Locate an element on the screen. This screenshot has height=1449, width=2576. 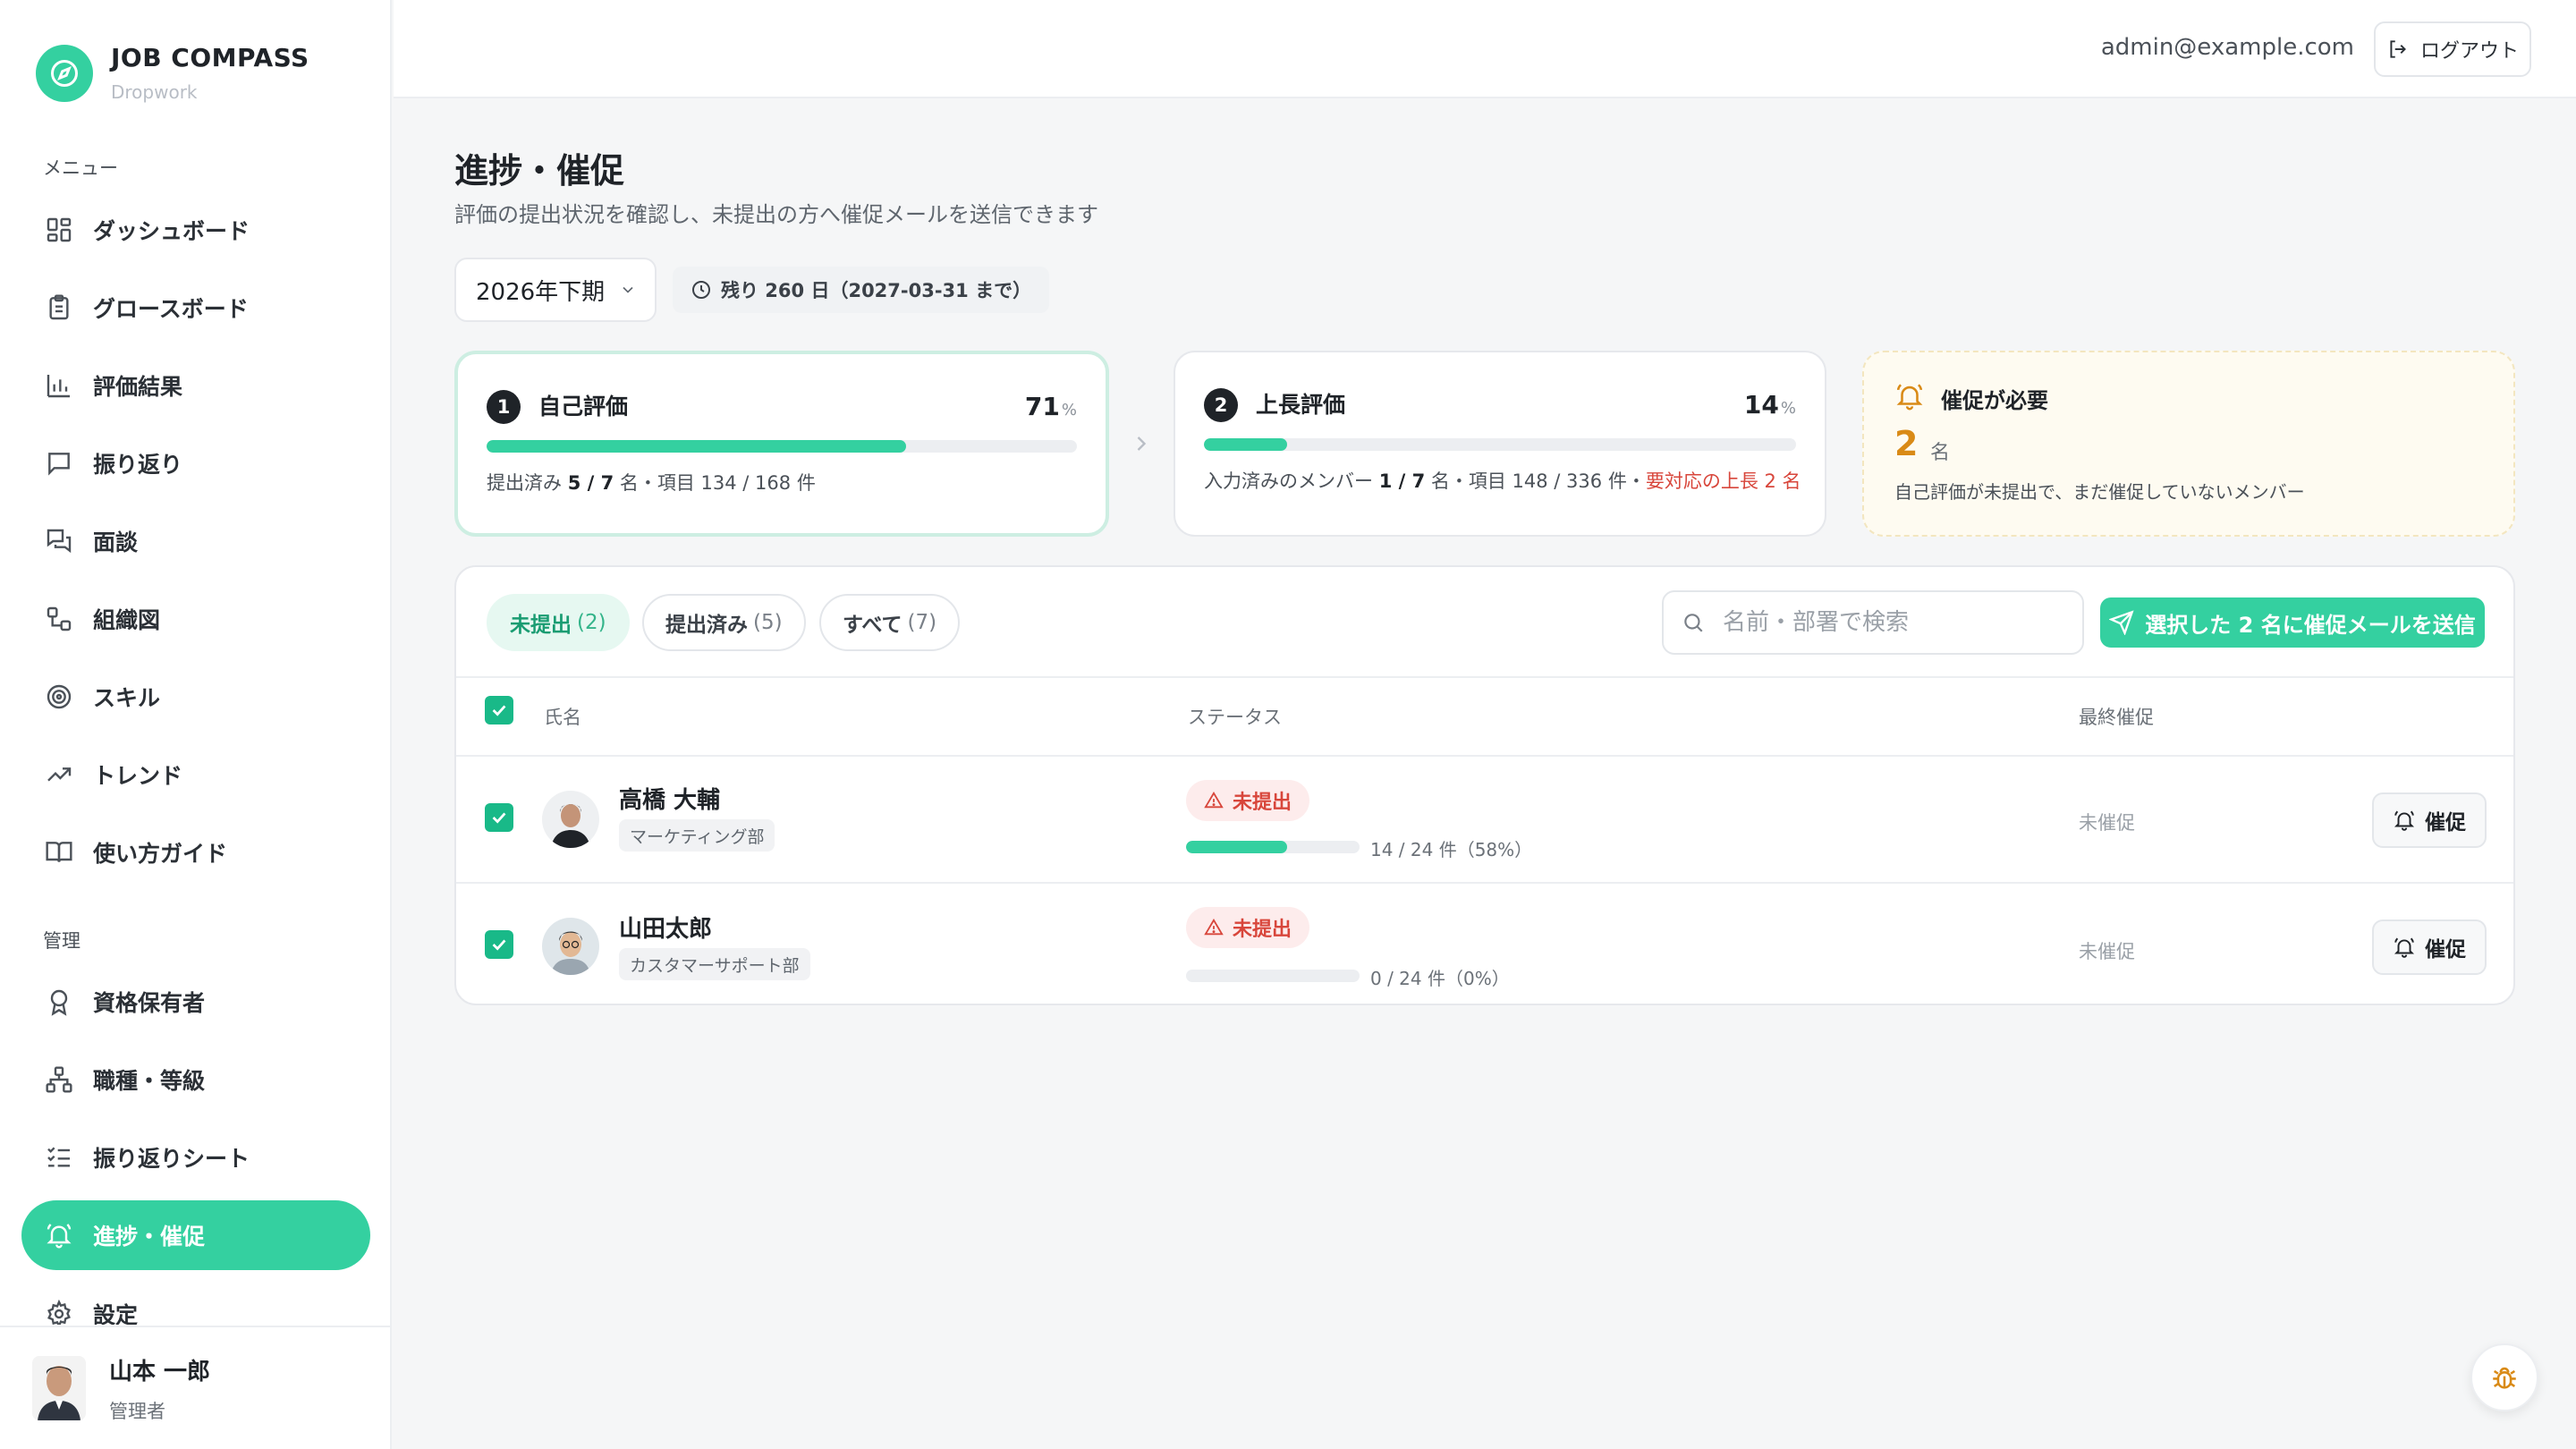
nav-reflection: 振り返り is located at coordinates (195, 463).